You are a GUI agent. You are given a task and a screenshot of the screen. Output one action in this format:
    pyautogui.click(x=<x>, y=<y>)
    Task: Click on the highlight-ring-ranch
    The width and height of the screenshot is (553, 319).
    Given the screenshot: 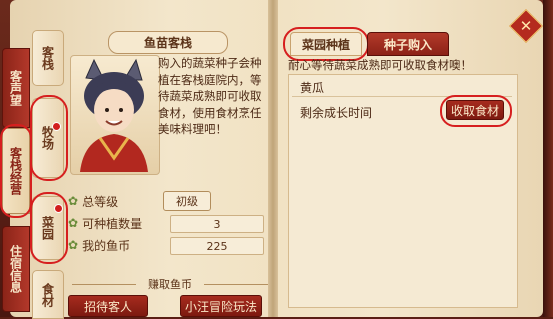 What is the action you would take?
    pyautogui.click(x=49, y=138)
    